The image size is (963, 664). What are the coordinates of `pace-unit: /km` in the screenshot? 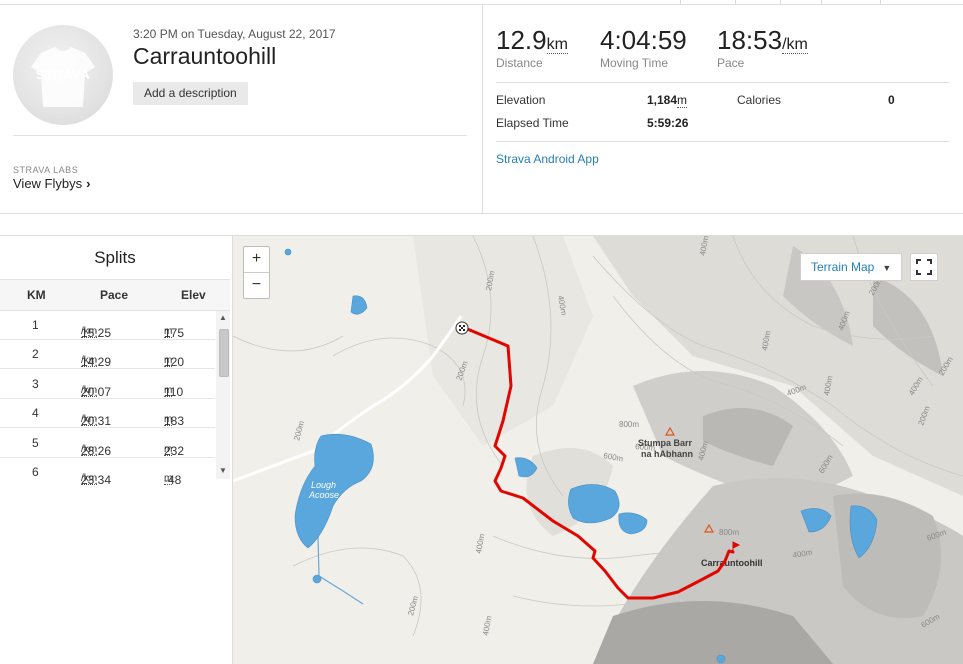 It's located at (795, 45).